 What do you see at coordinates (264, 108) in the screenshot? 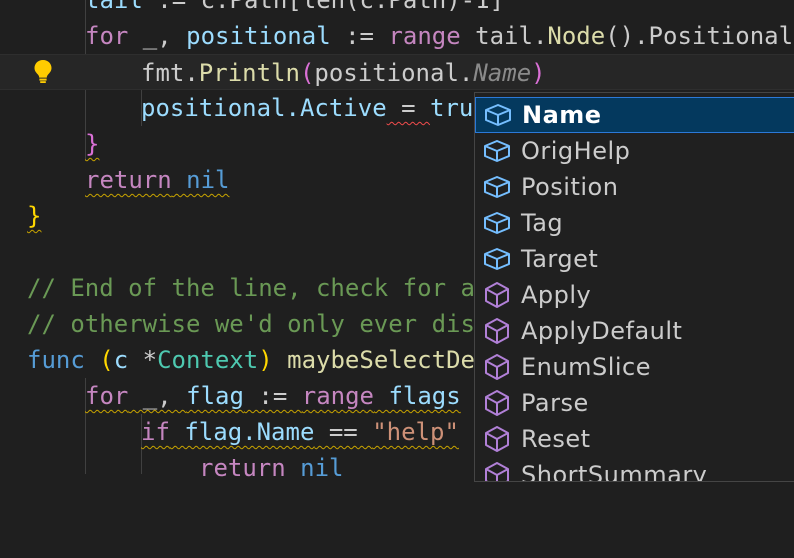
I see `variable-token: positional.Active` at bounding box center [264, 108].